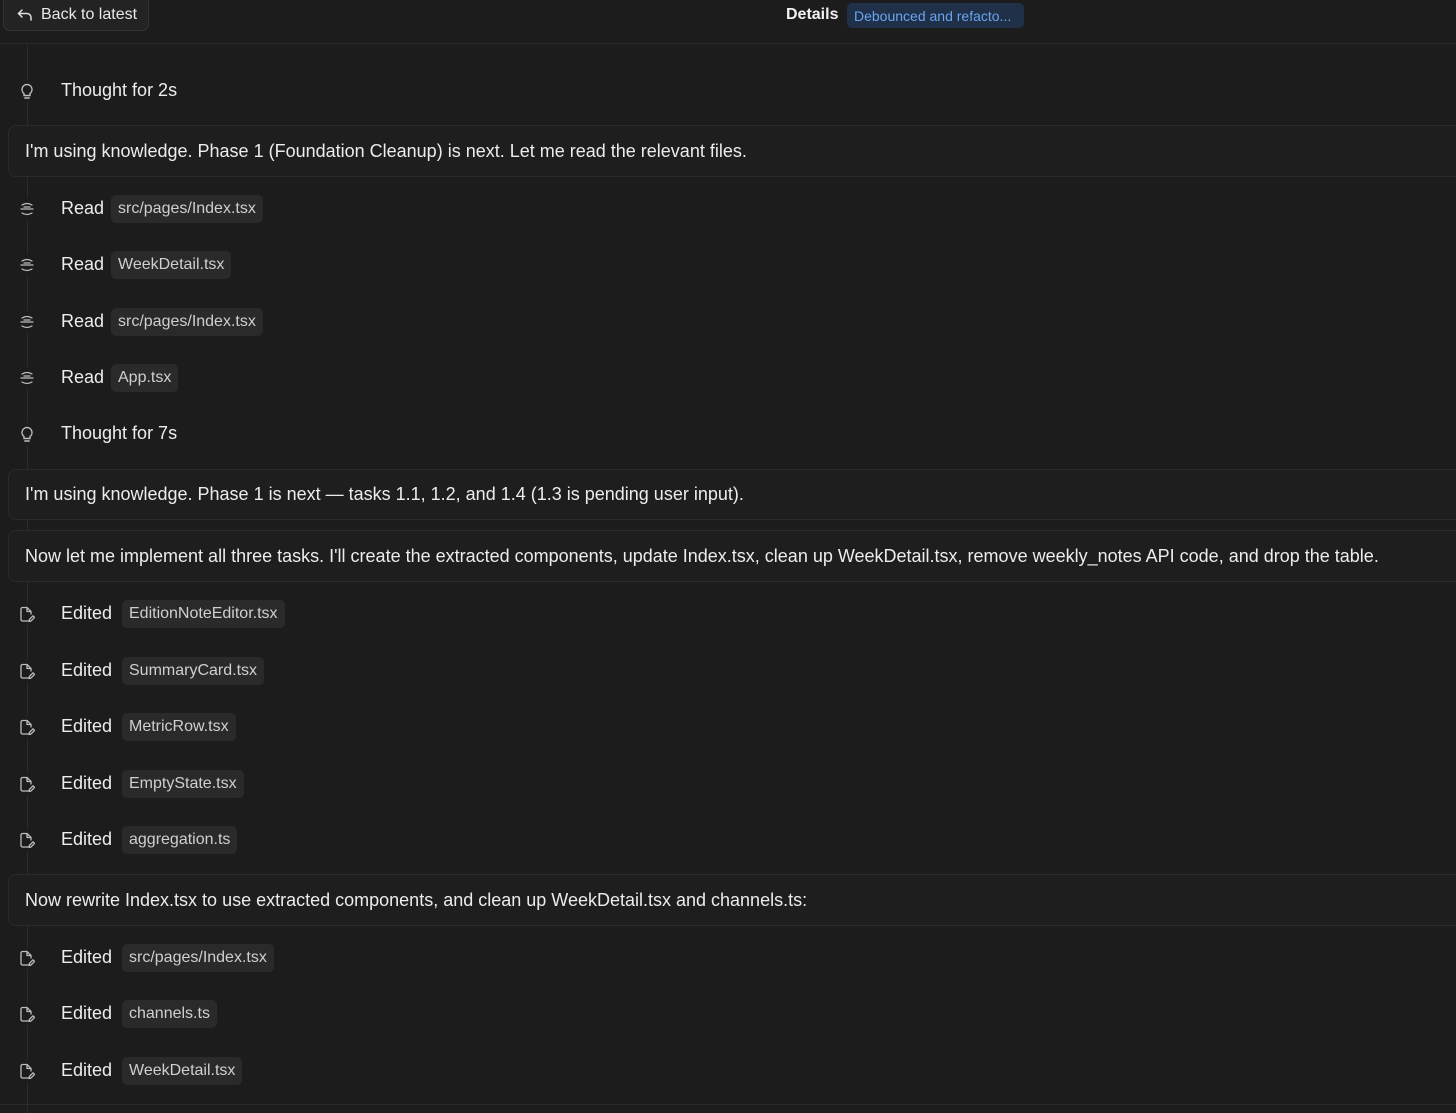  Describe the element at coordinates (169, 1014) in the screenshot. I see `file-chip: channels.ts` at that location.